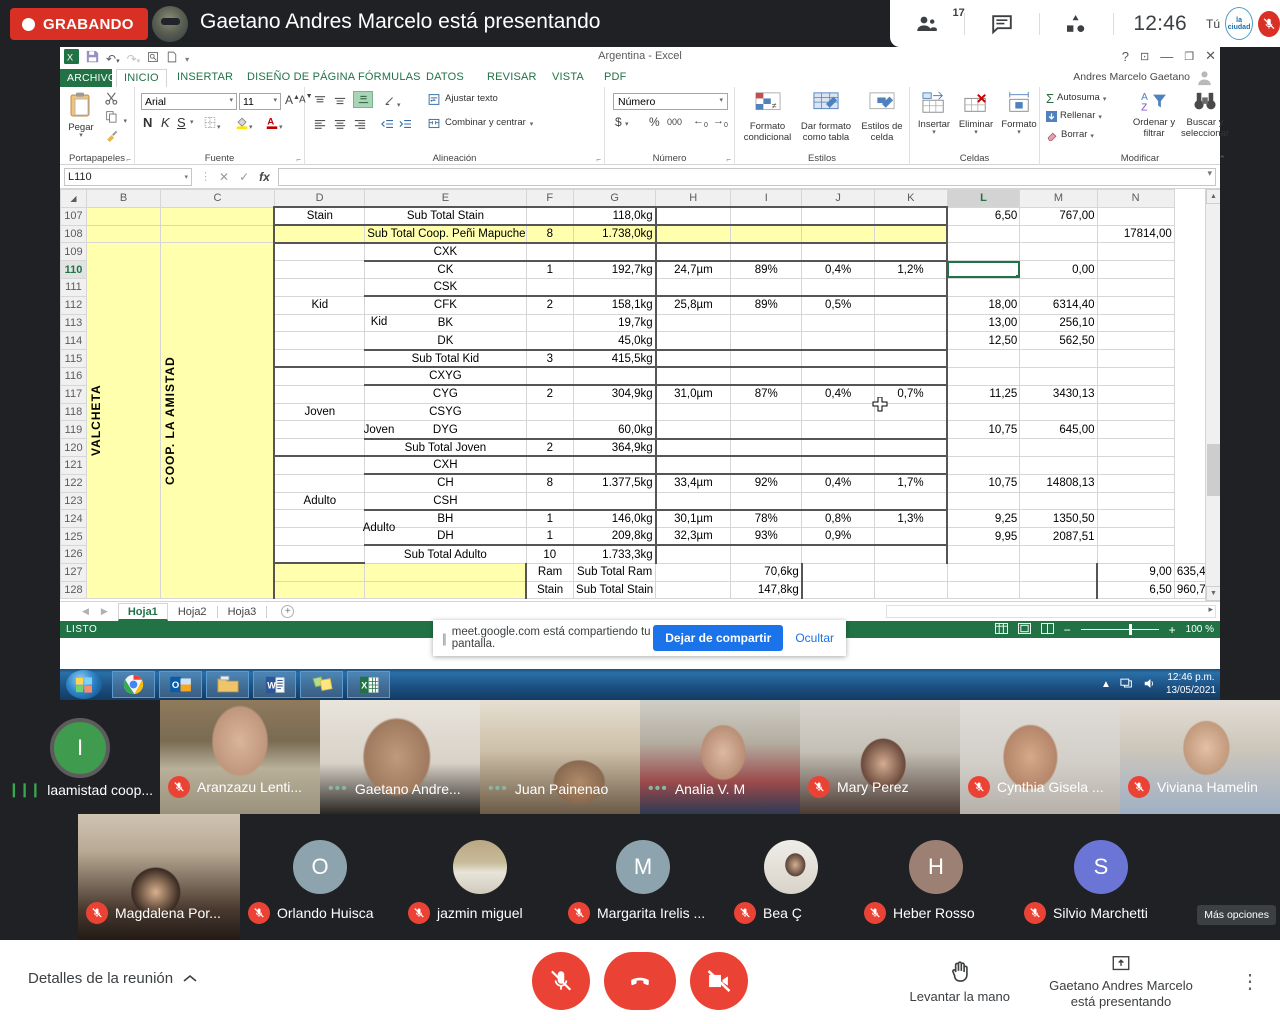  Describe the element at coordinates (693, 198) in the screenshot. I see `col-header-H: H` at that location.